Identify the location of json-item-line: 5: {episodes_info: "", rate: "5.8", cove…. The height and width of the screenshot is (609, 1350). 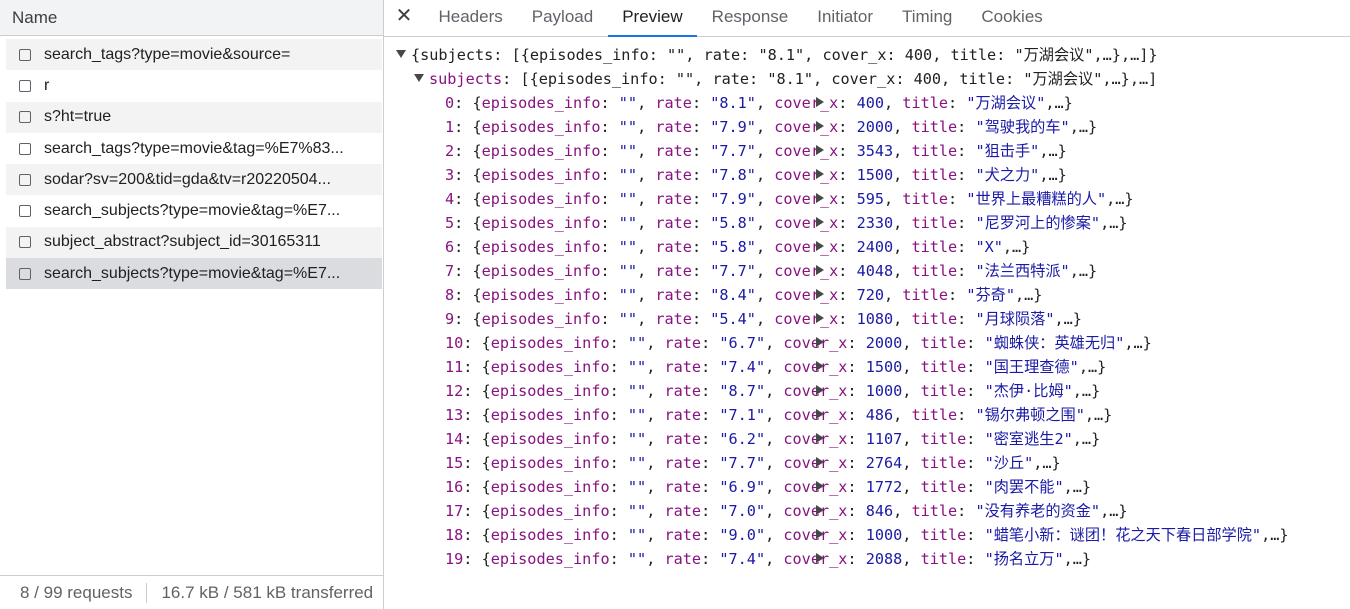
(867, 223).